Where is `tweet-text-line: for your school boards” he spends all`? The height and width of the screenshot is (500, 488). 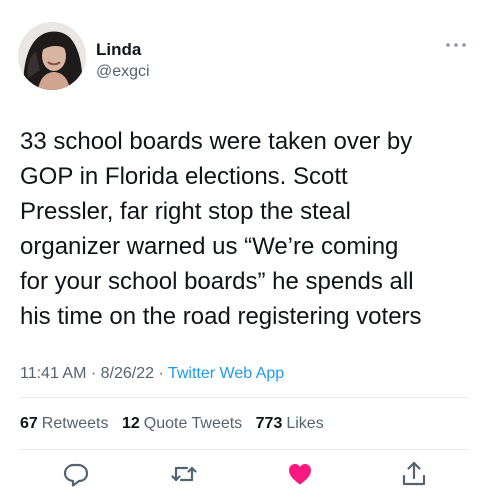 tweet-text-line: for your school boards” he spends all is located at coordinates (217, 281).